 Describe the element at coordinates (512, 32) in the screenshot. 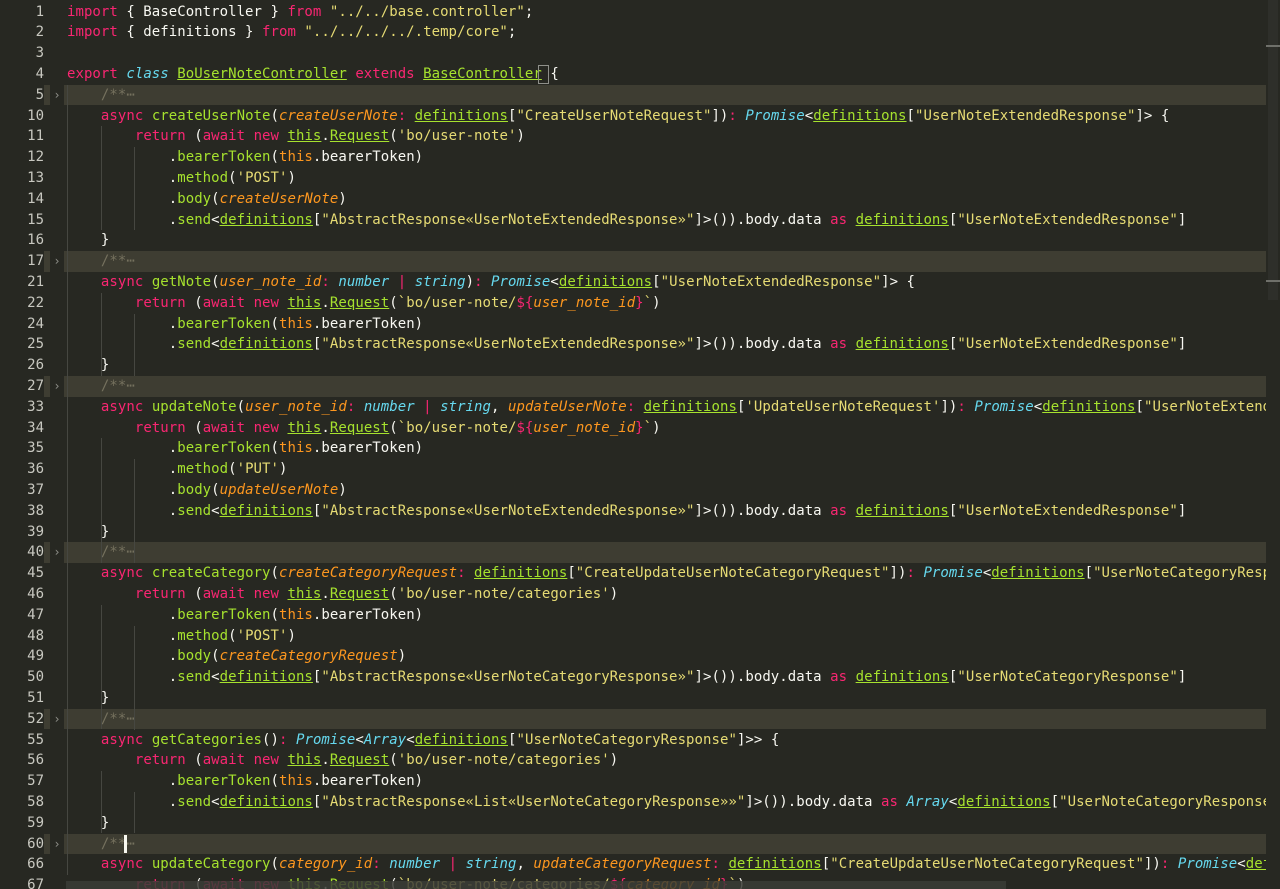

I see `code-token: ;` at that location.